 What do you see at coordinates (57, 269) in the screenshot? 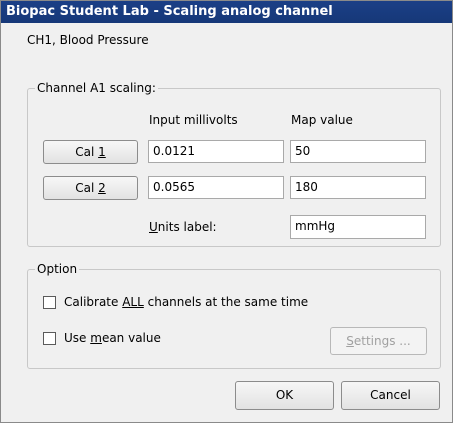
I see `option-group-title: Option` at bounding box center [57, 269].